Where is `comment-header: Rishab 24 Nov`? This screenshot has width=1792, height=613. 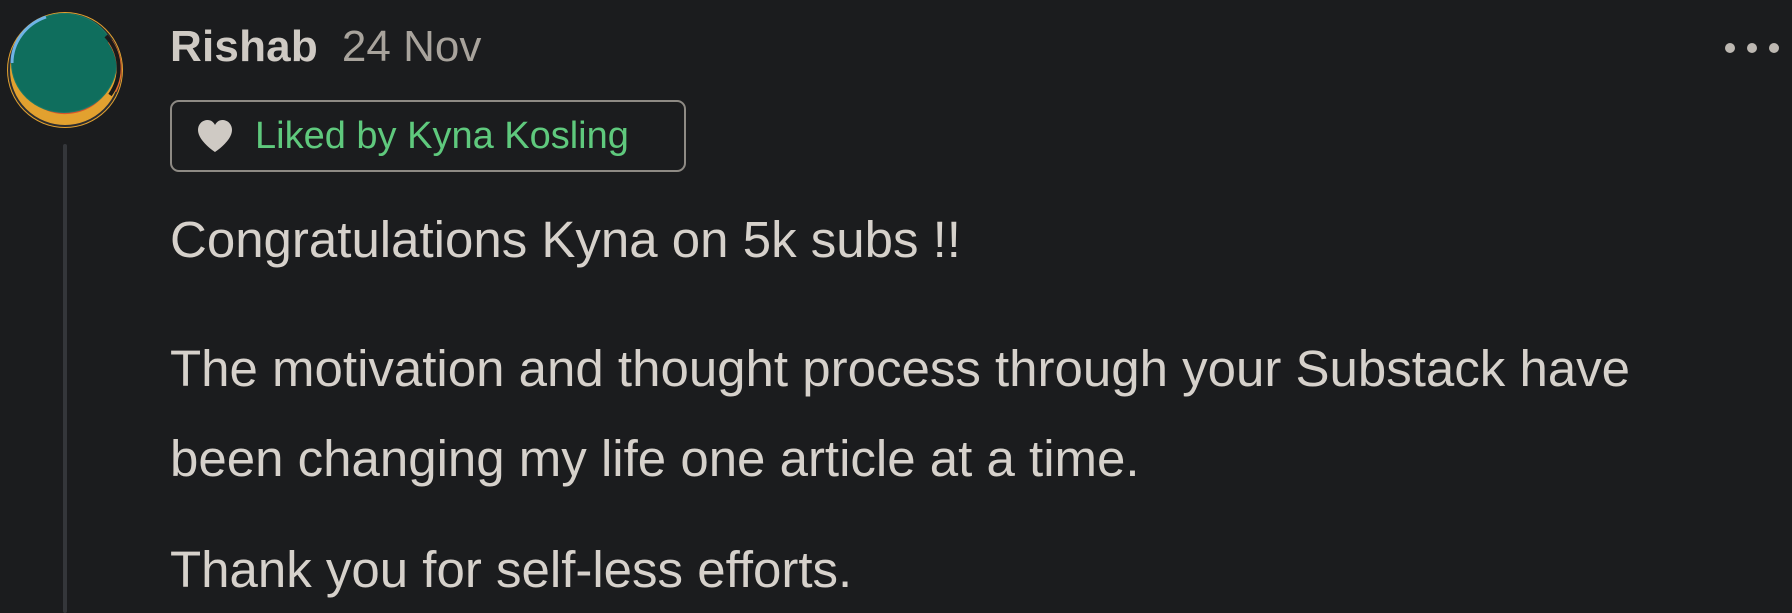 comment-header: Rishab 24 Nov is located at coordinates (325, 52).